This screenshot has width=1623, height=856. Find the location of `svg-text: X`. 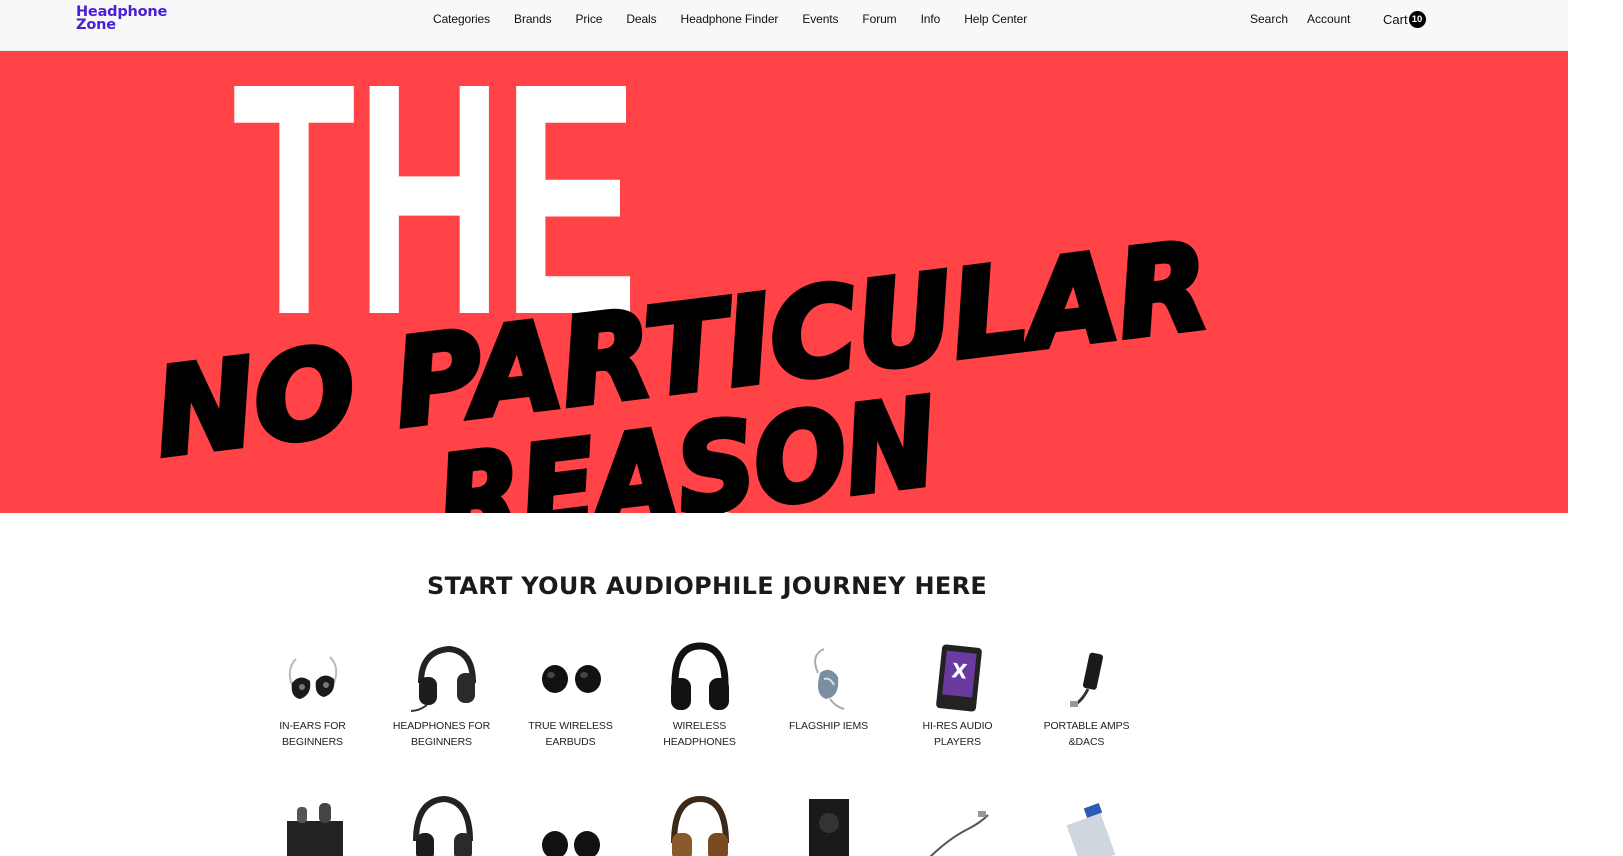

svg-text: X is located at coordinates (959, 671).